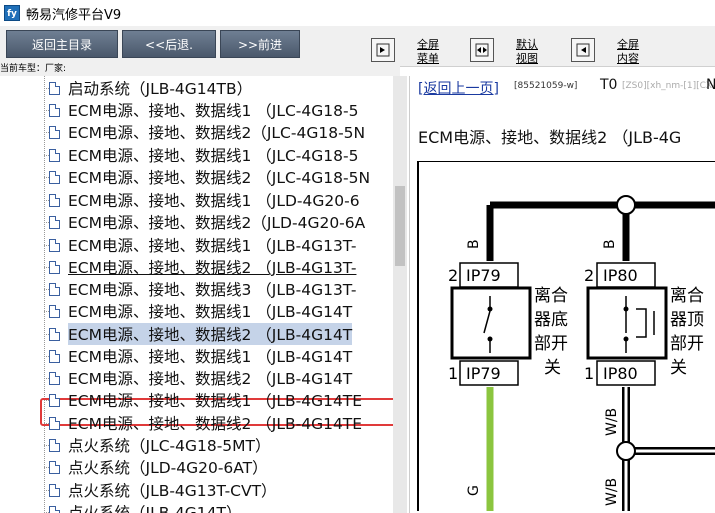  Describe the element at coordinates (357, 13) in the screenshot. I see `title-bar: fy 畅易汽修平台V9` at that location.